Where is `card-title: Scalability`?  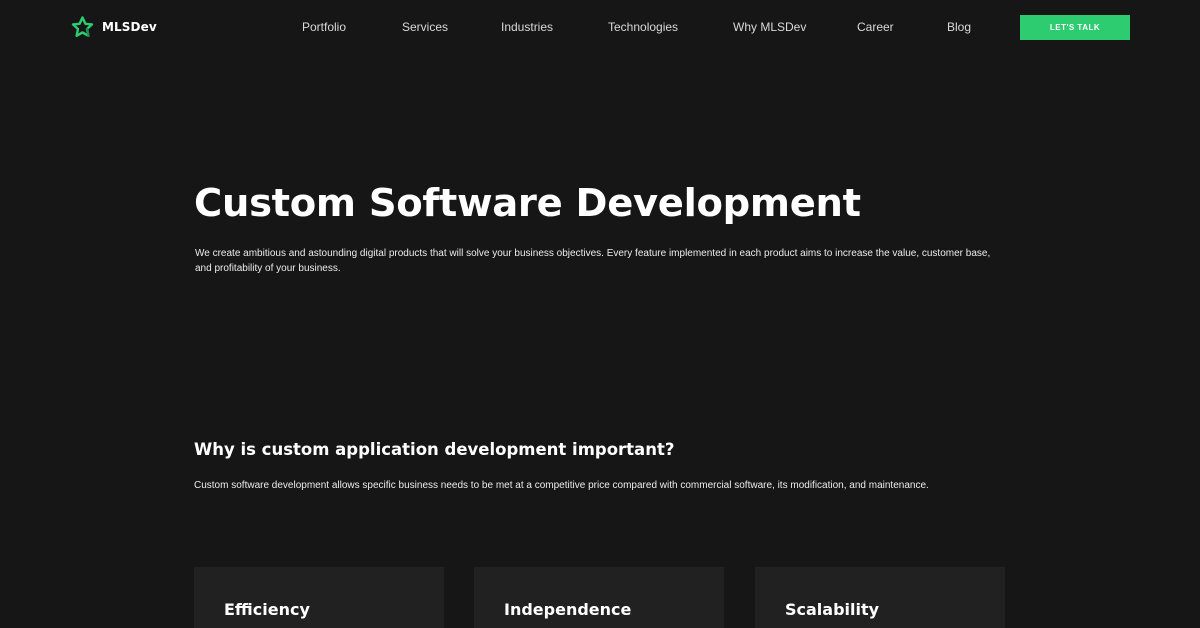 card-title: Scalability is located at coordinates (832, 609).